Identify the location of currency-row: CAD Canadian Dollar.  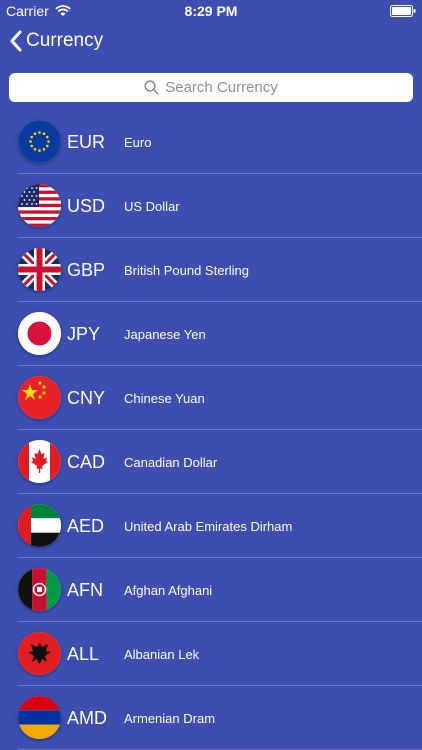
(211, 462).